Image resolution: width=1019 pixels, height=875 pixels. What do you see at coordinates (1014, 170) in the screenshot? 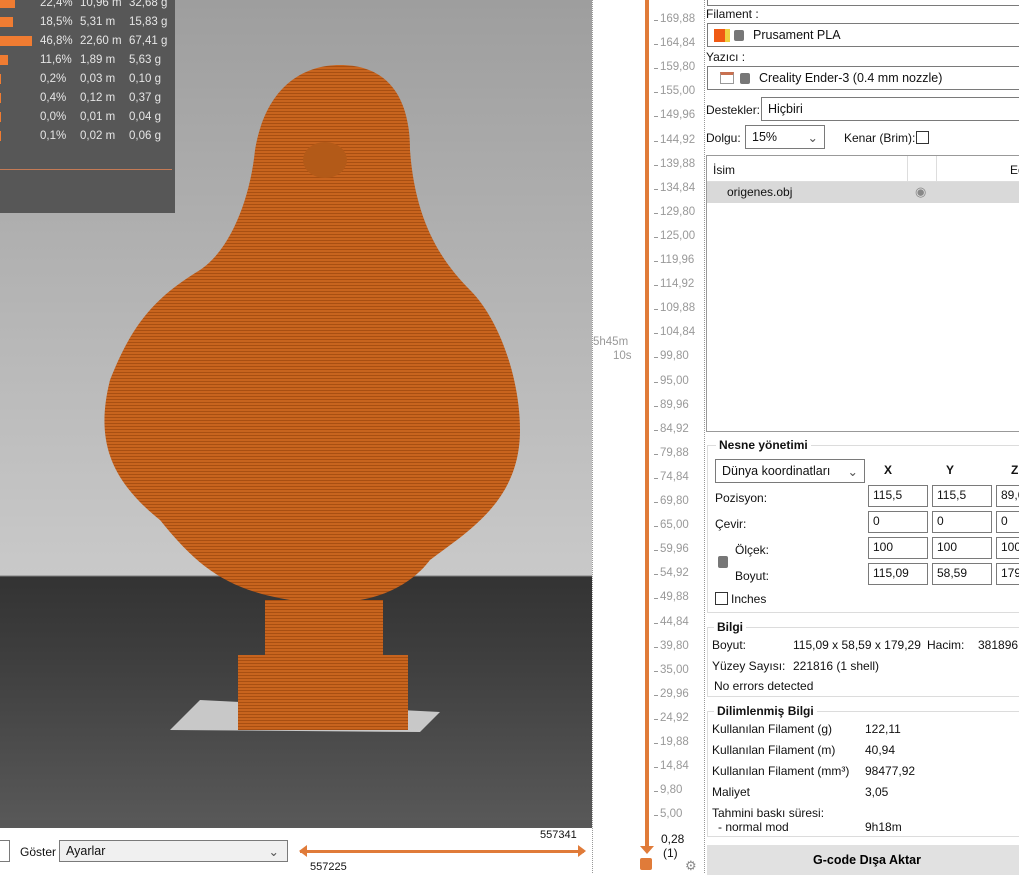
I see `column-edit: Ed` at bounding box center [1014, 170].